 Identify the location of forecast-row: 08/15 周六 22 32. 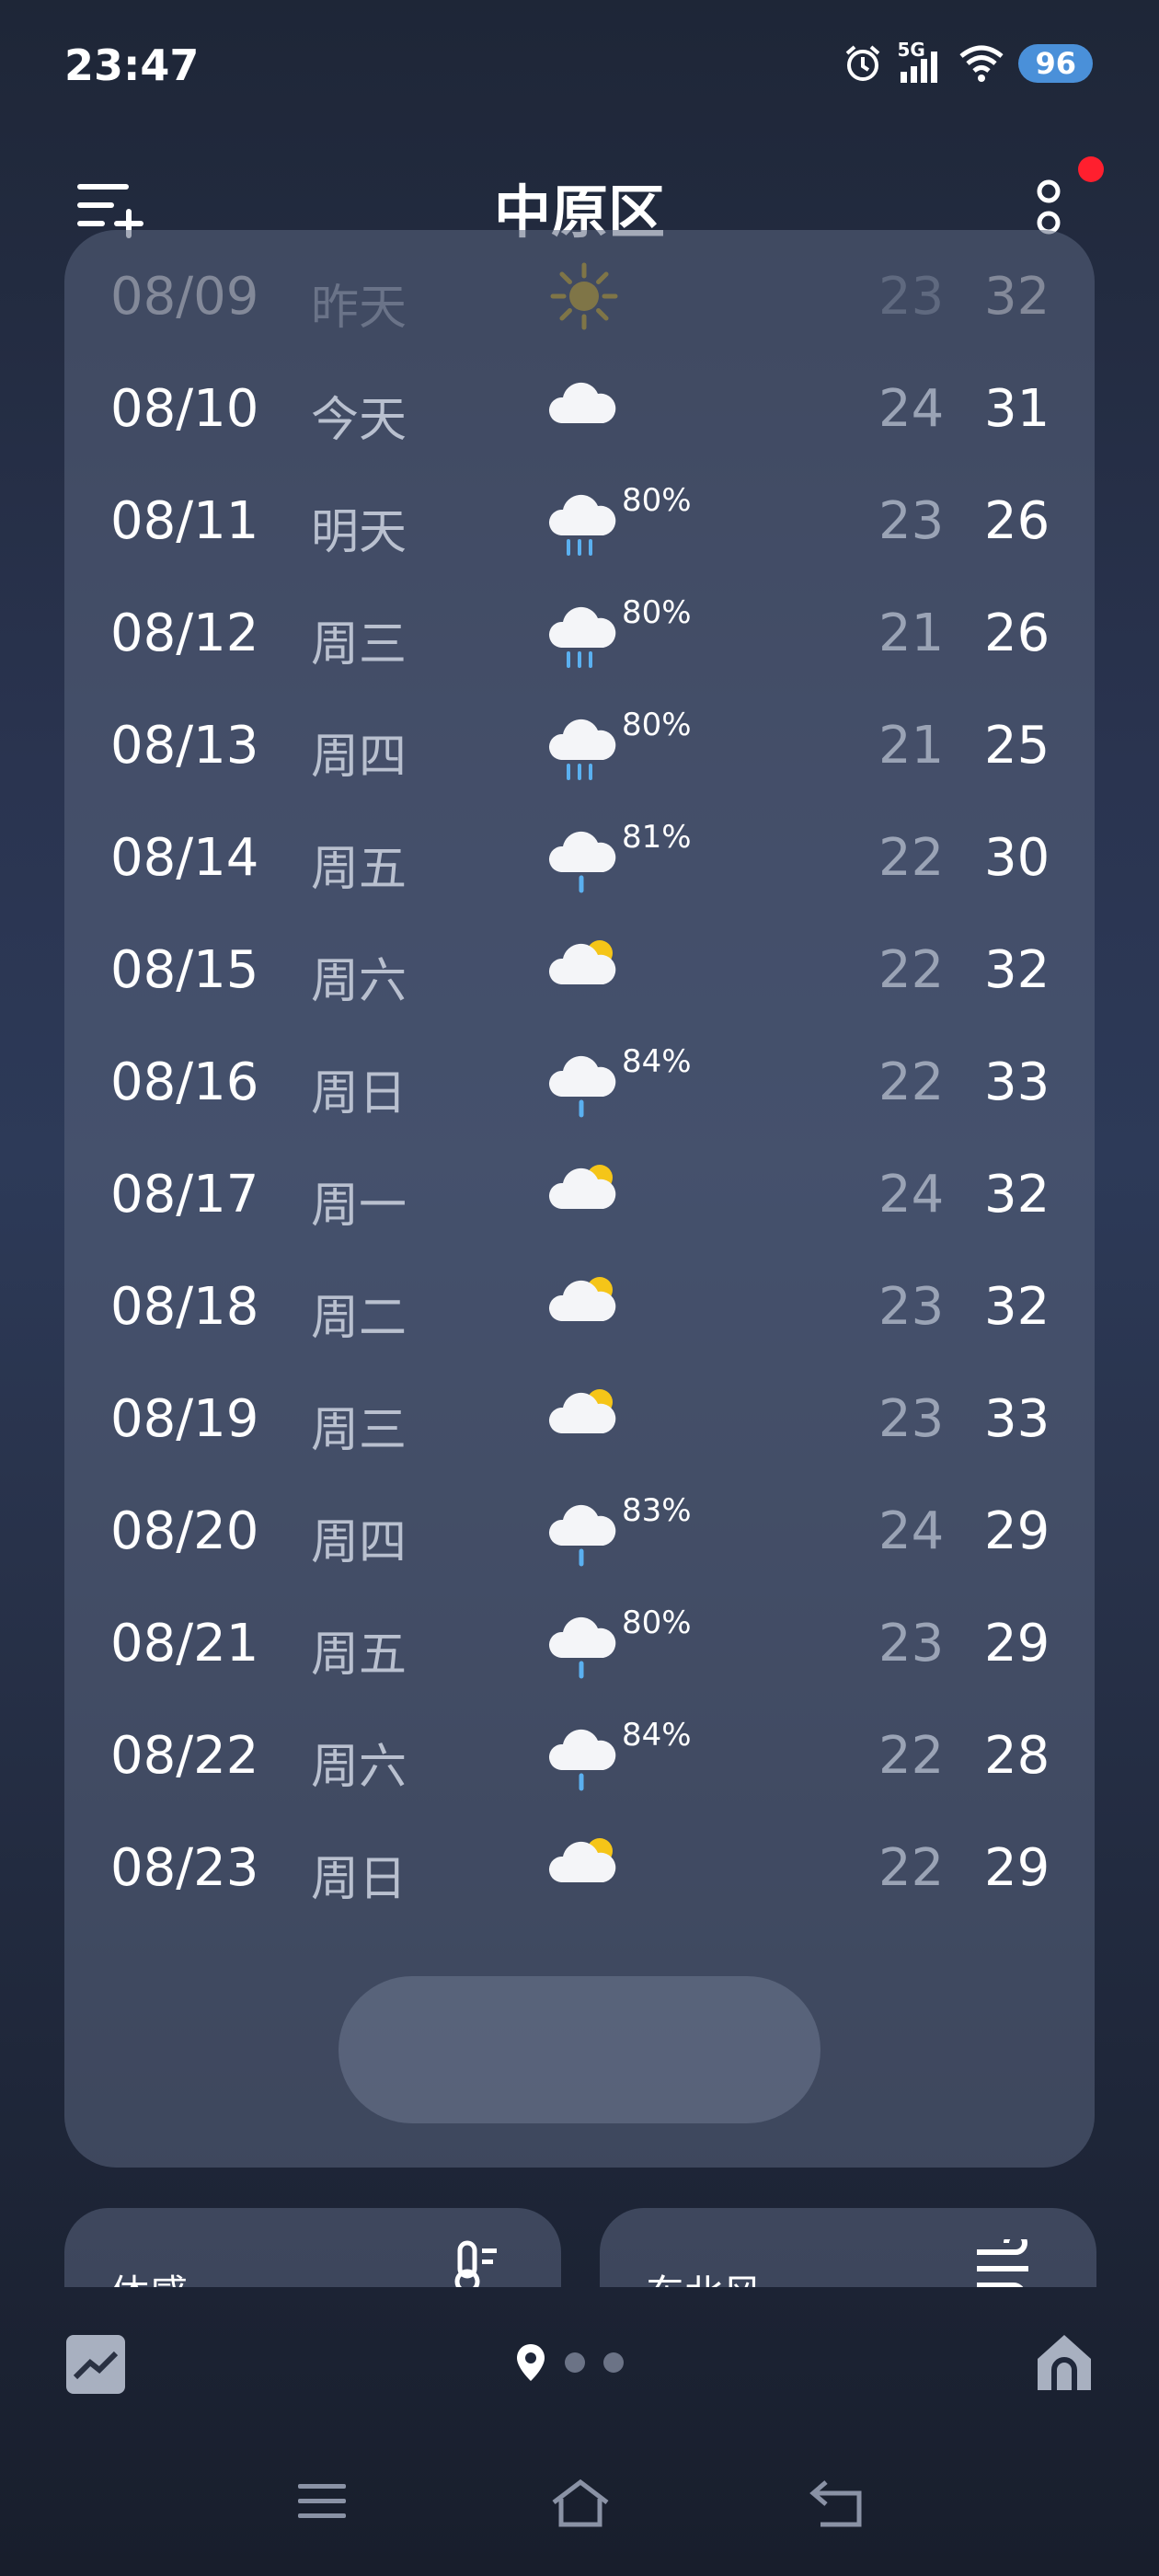
(579, 967).